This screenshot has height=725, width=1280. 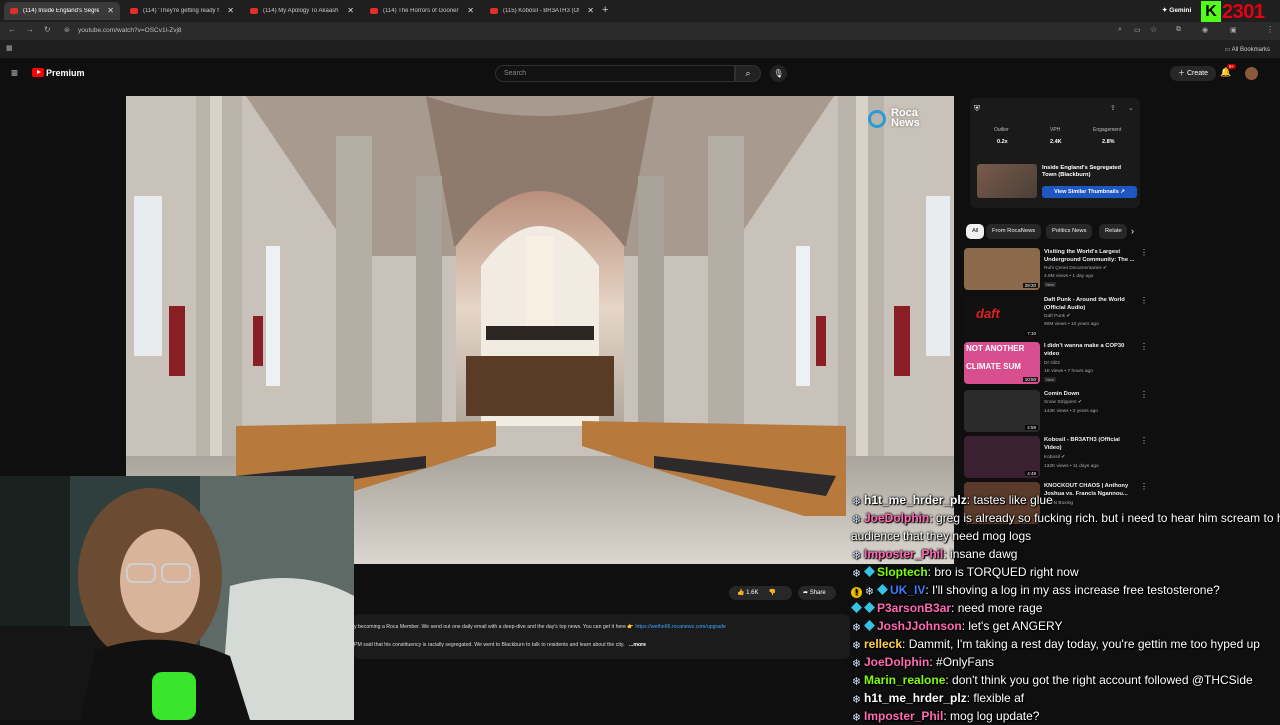 What do you see at coordinates (904, 680) in the screenshot?
I see `chat-username: Marin_realone` at bounding box center [904, 680].